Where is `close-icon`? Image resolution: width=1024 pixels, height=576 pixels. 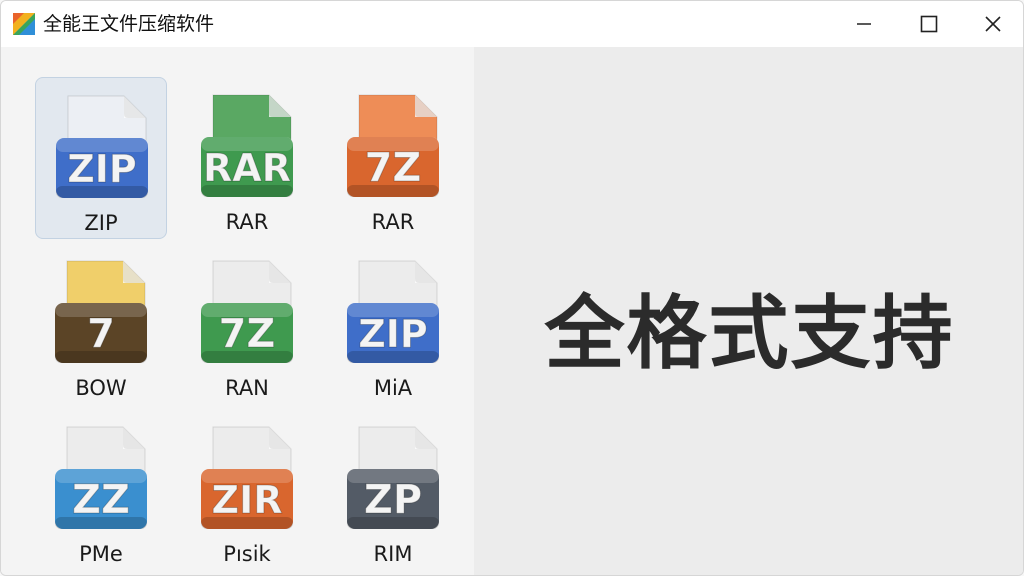
close-icon is located at coordinates (993, 24).